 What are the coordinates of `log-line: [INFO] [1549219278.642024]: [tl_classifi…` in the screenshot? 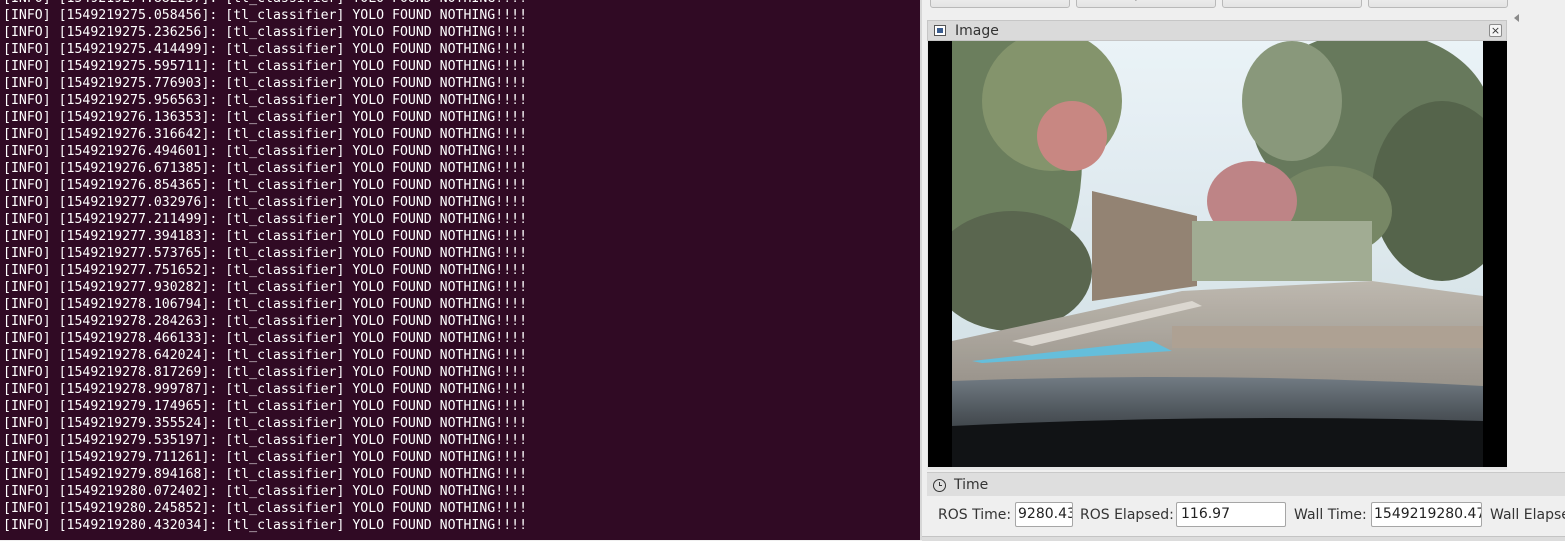 It's located at (265, 355).